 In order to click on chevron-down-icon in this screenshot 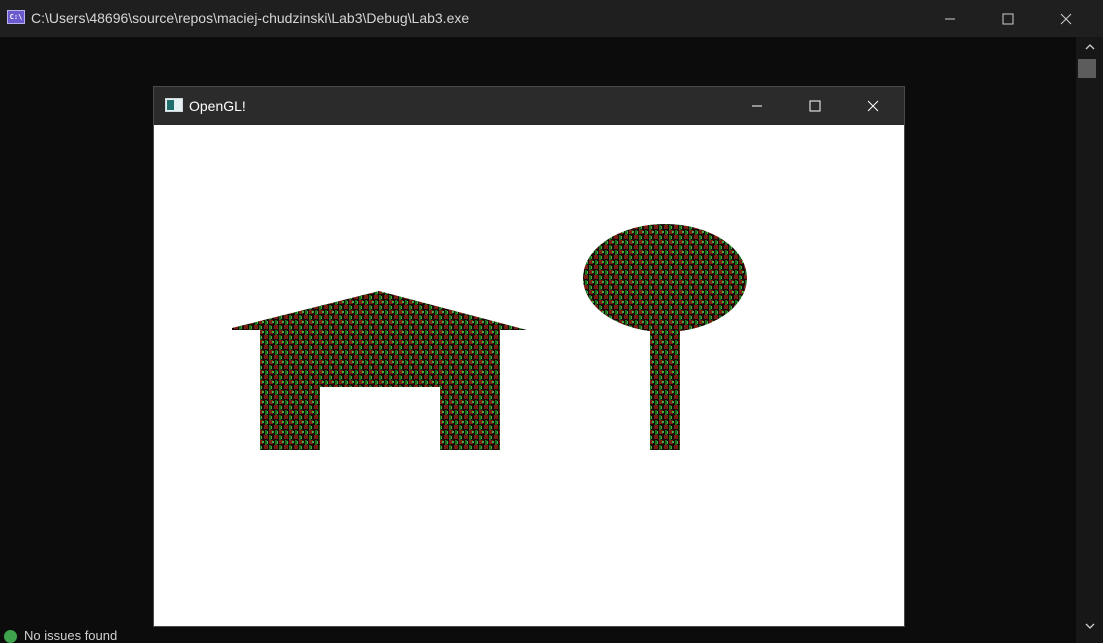, I will do `click(1089, 626)`.